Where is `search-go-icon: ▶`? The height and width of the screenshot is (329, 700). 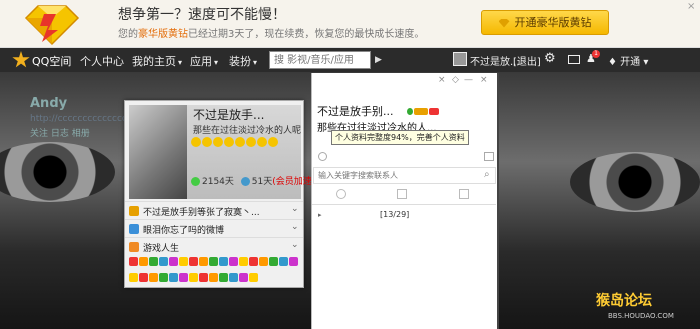 search-go-icon: ▶ is located at coordinates (381, 60).